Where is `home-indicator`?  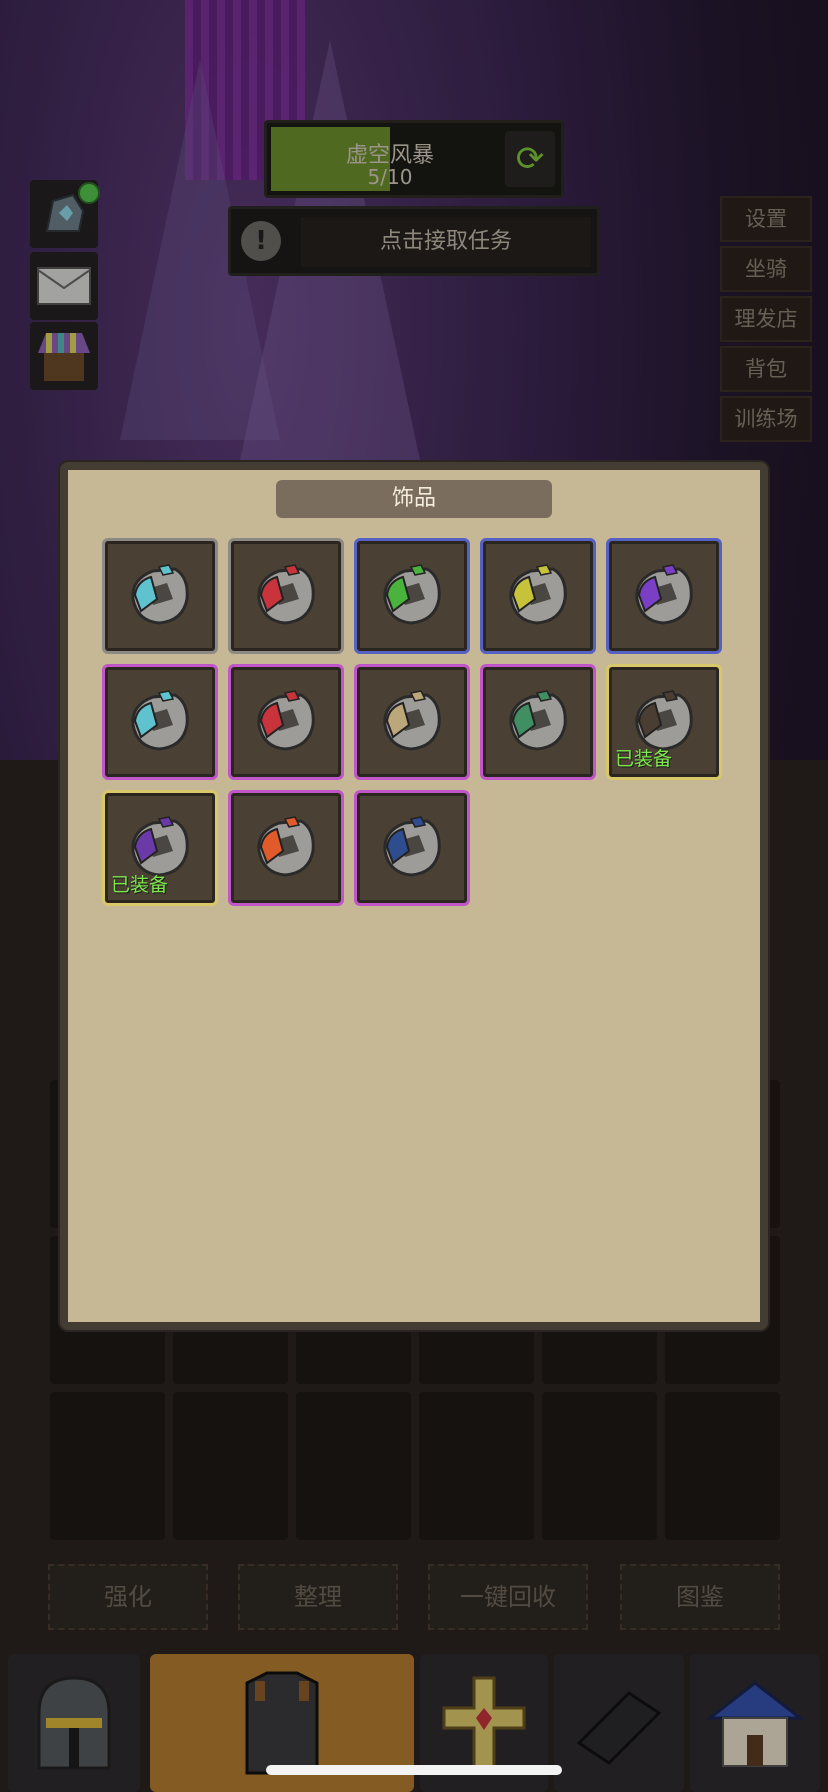 home-indicator is located at coordinates (414, 1770).